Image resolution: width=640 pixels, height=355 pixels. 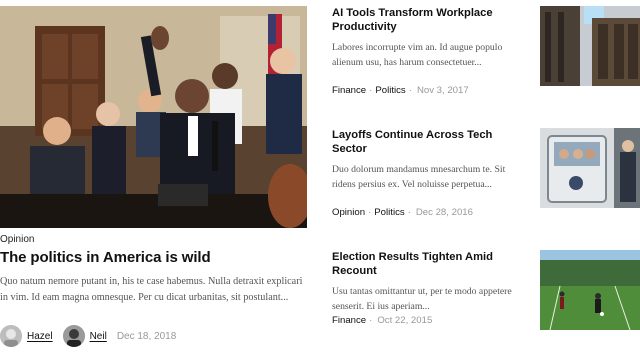 I want to click on featured-title: The politics in America is wild, so click(x=105, y=257).